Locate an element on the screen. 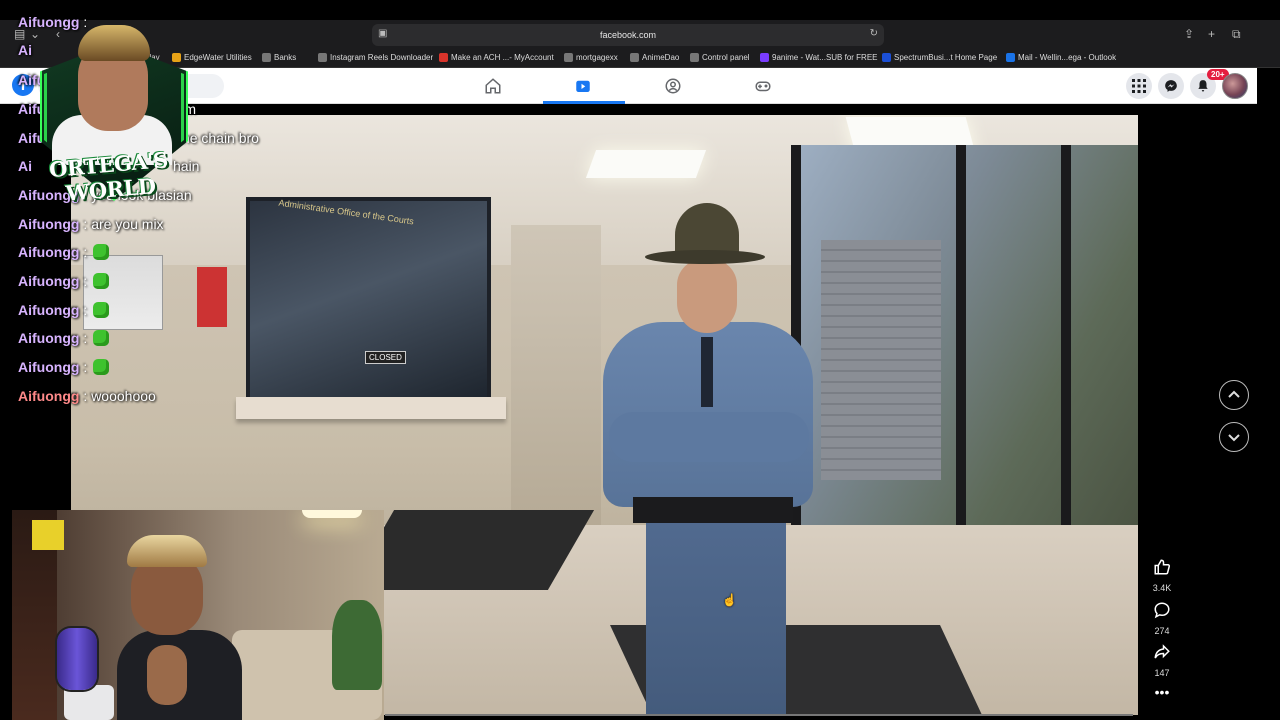 The height and width of the screenshot is (720, 1280). bookmark-label: Mail - Wellin...ega - Outlook is located at coordinates (1067, 57).